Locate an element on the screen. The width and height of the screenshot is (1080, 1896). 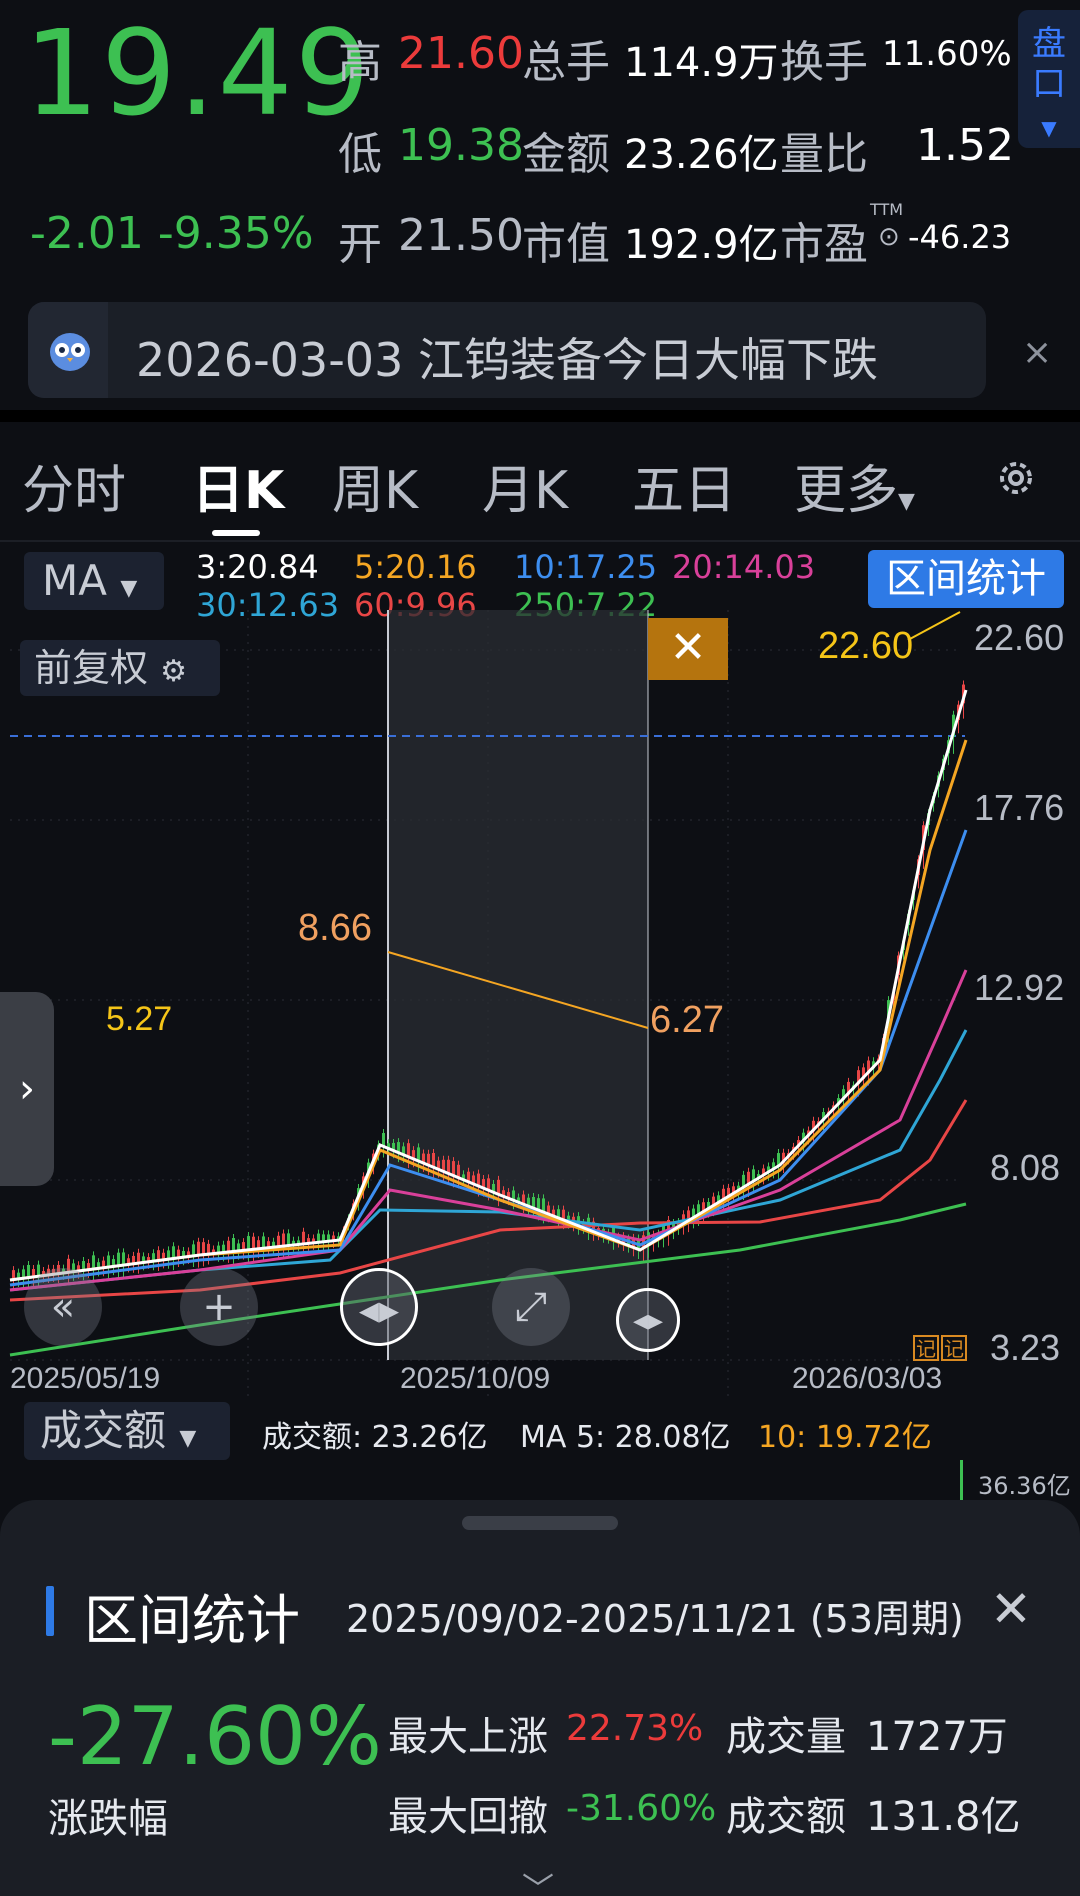
low-value: 19.38 is located at coordinates (461, 145).